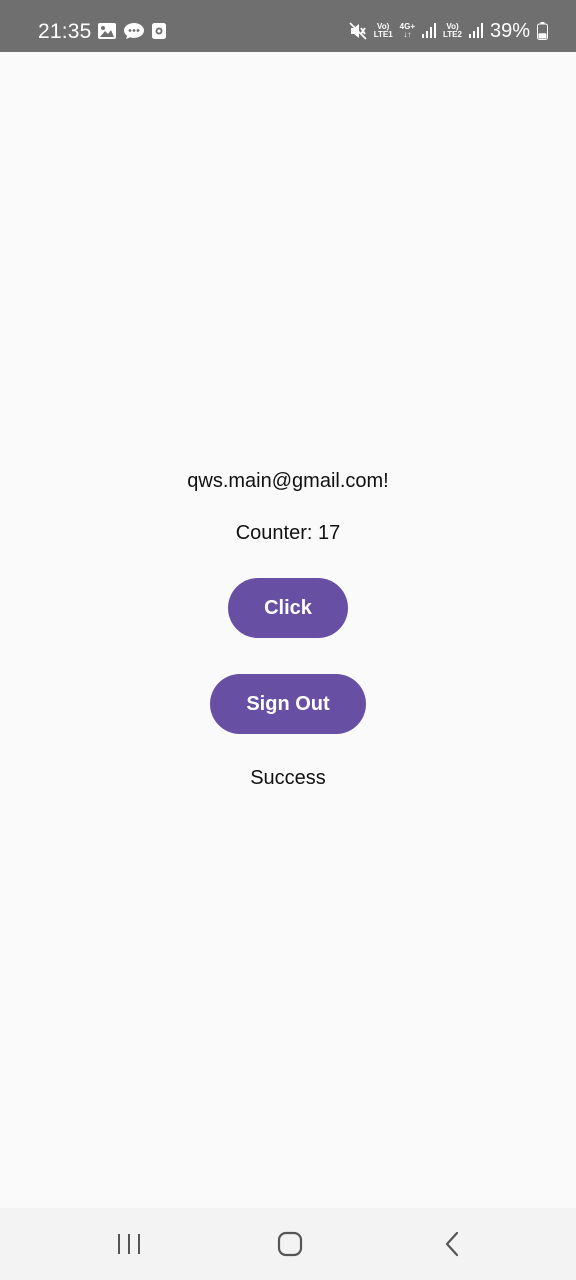 This screenshot has width=576, height=1280. I want to click on signal-sim1-icon, so click(429, 31).